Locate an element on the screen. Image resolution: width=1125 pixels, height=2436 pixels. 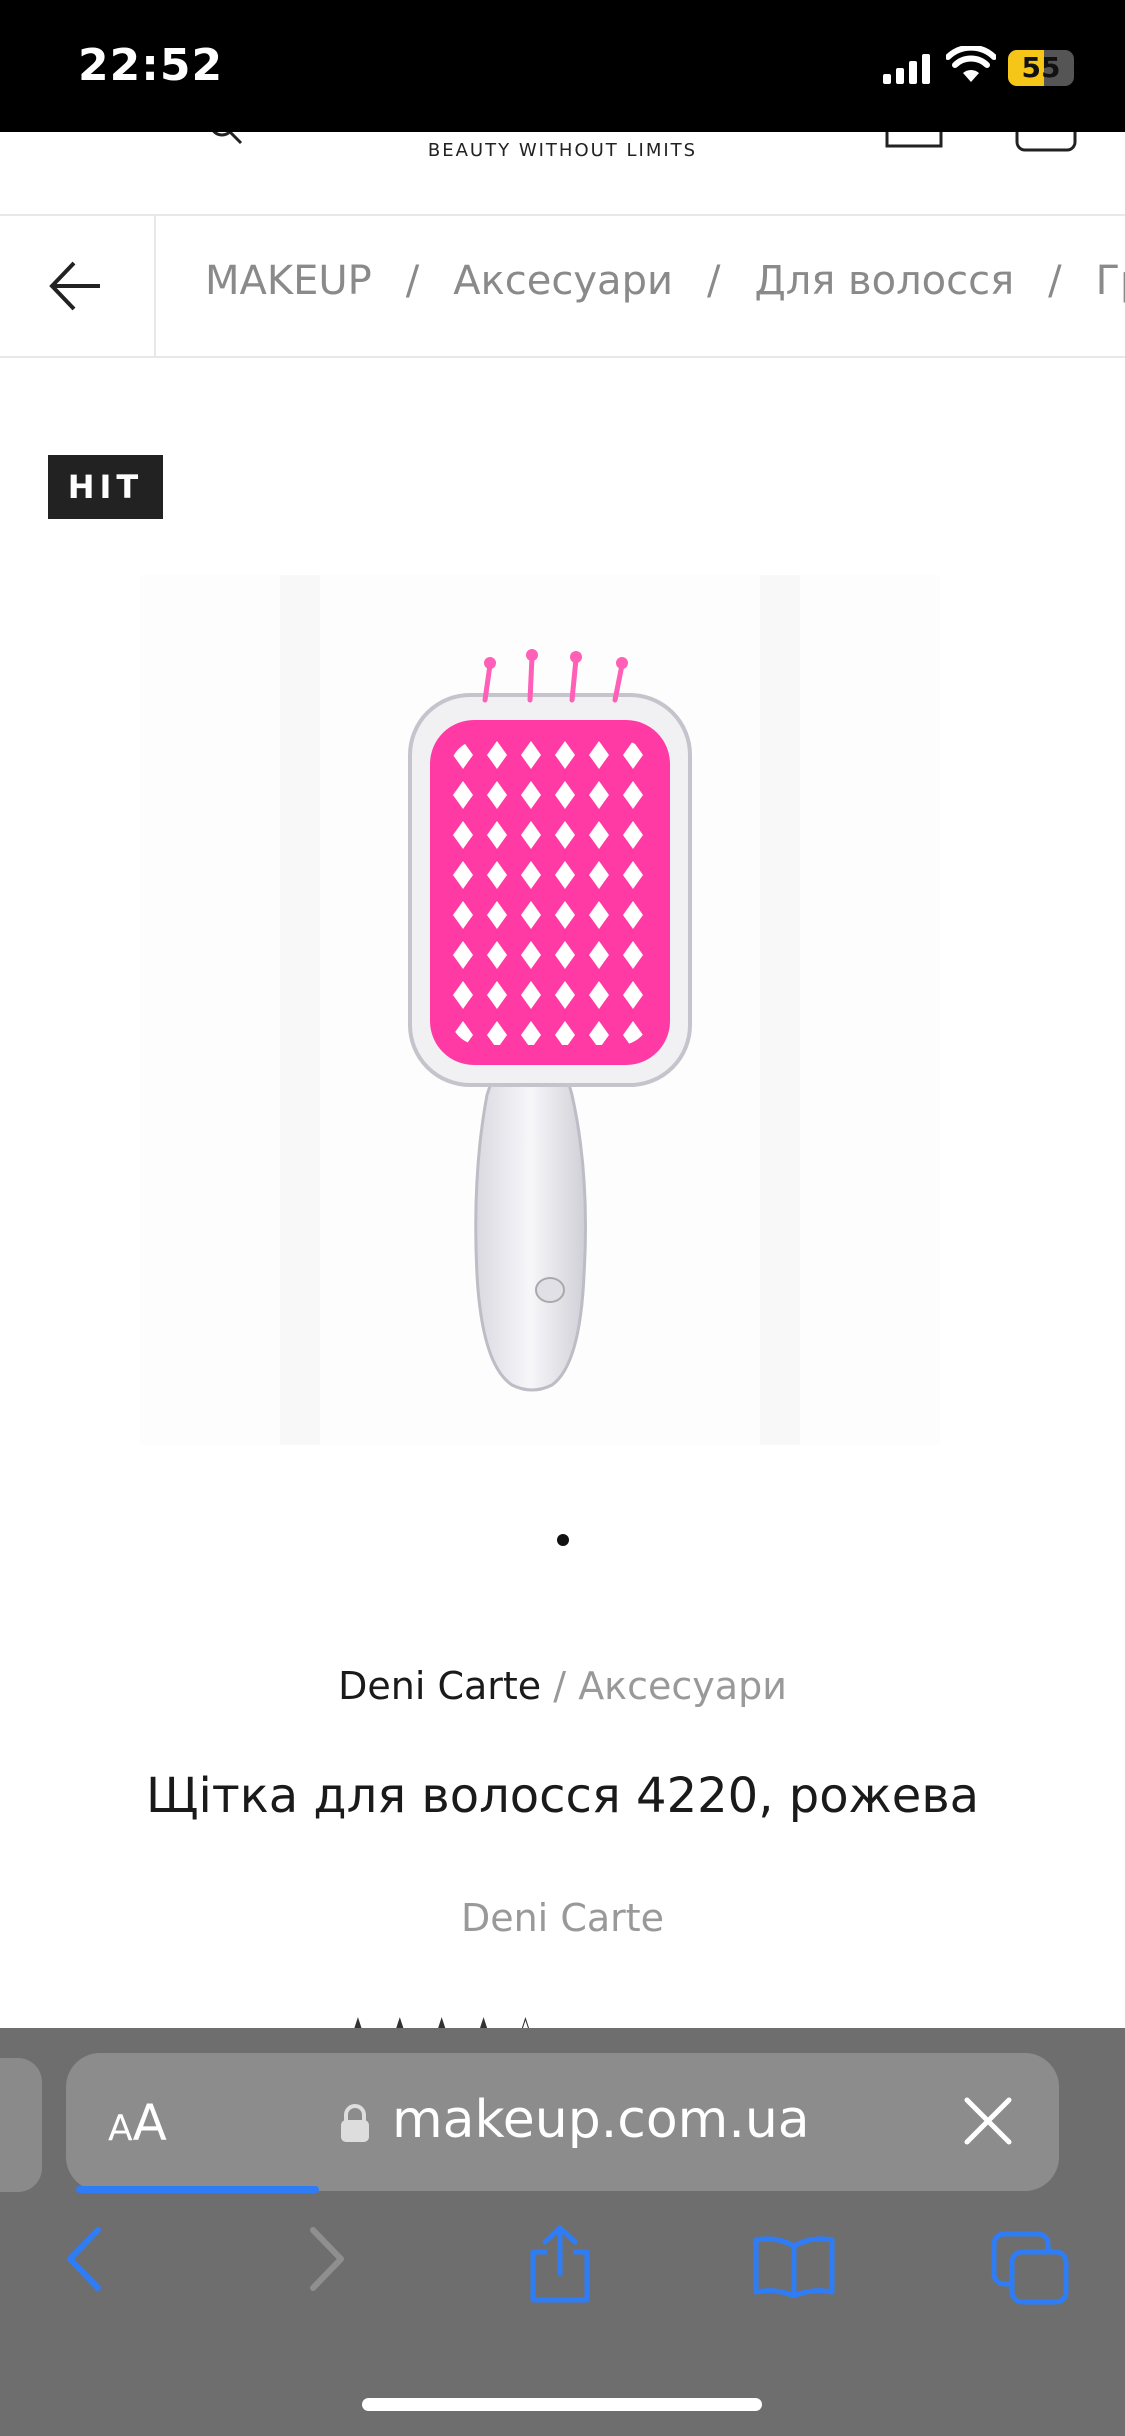
forward-icon is located at coordinates (327, 2259).